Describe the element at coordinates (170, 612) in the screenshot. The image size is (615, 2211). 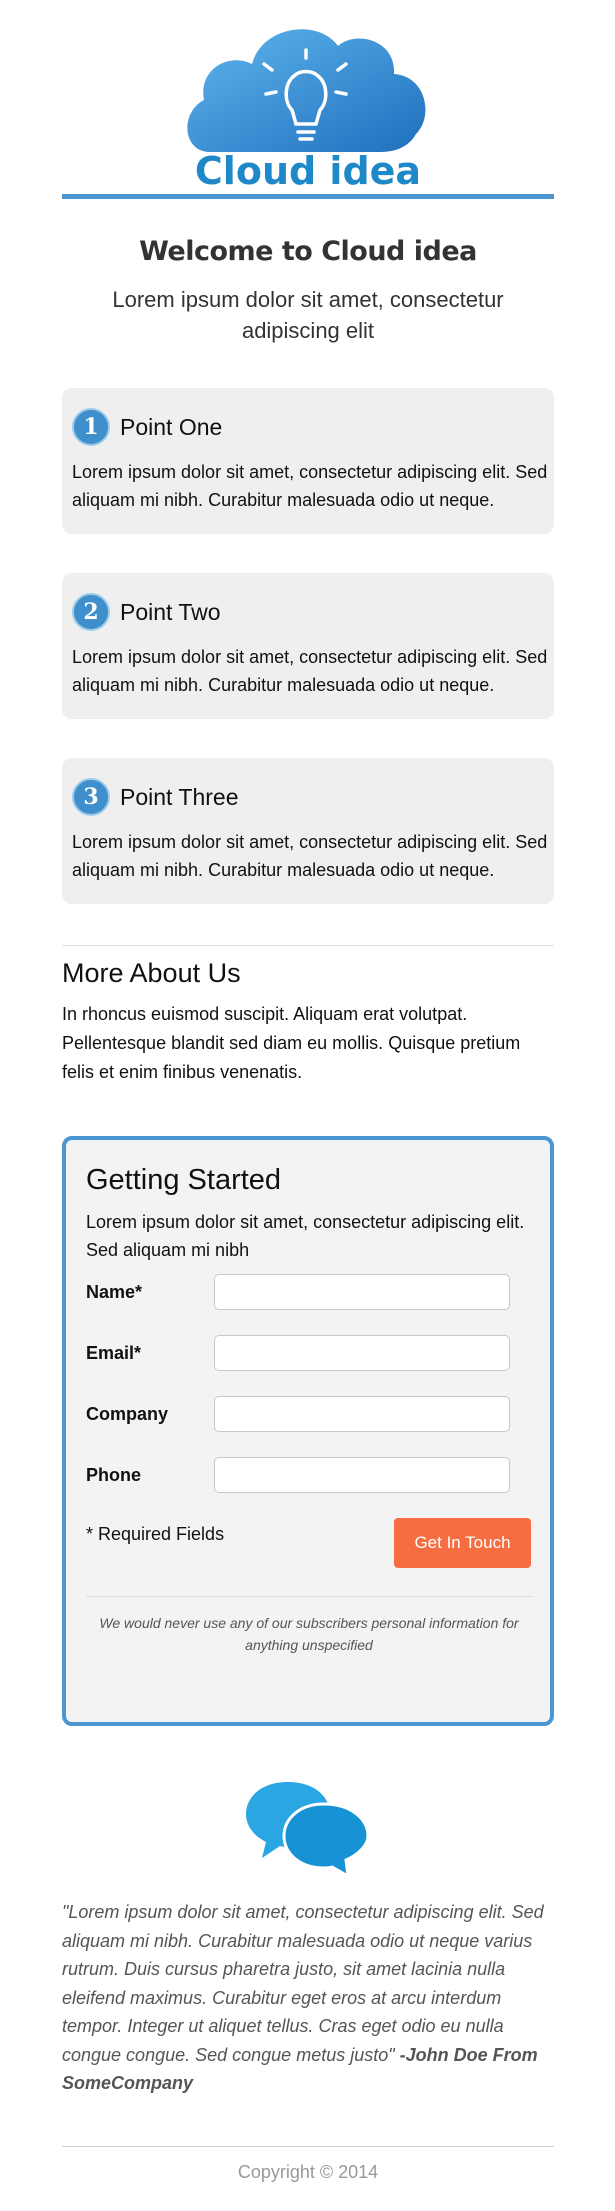
I see `point-title: Point Two` at that location.